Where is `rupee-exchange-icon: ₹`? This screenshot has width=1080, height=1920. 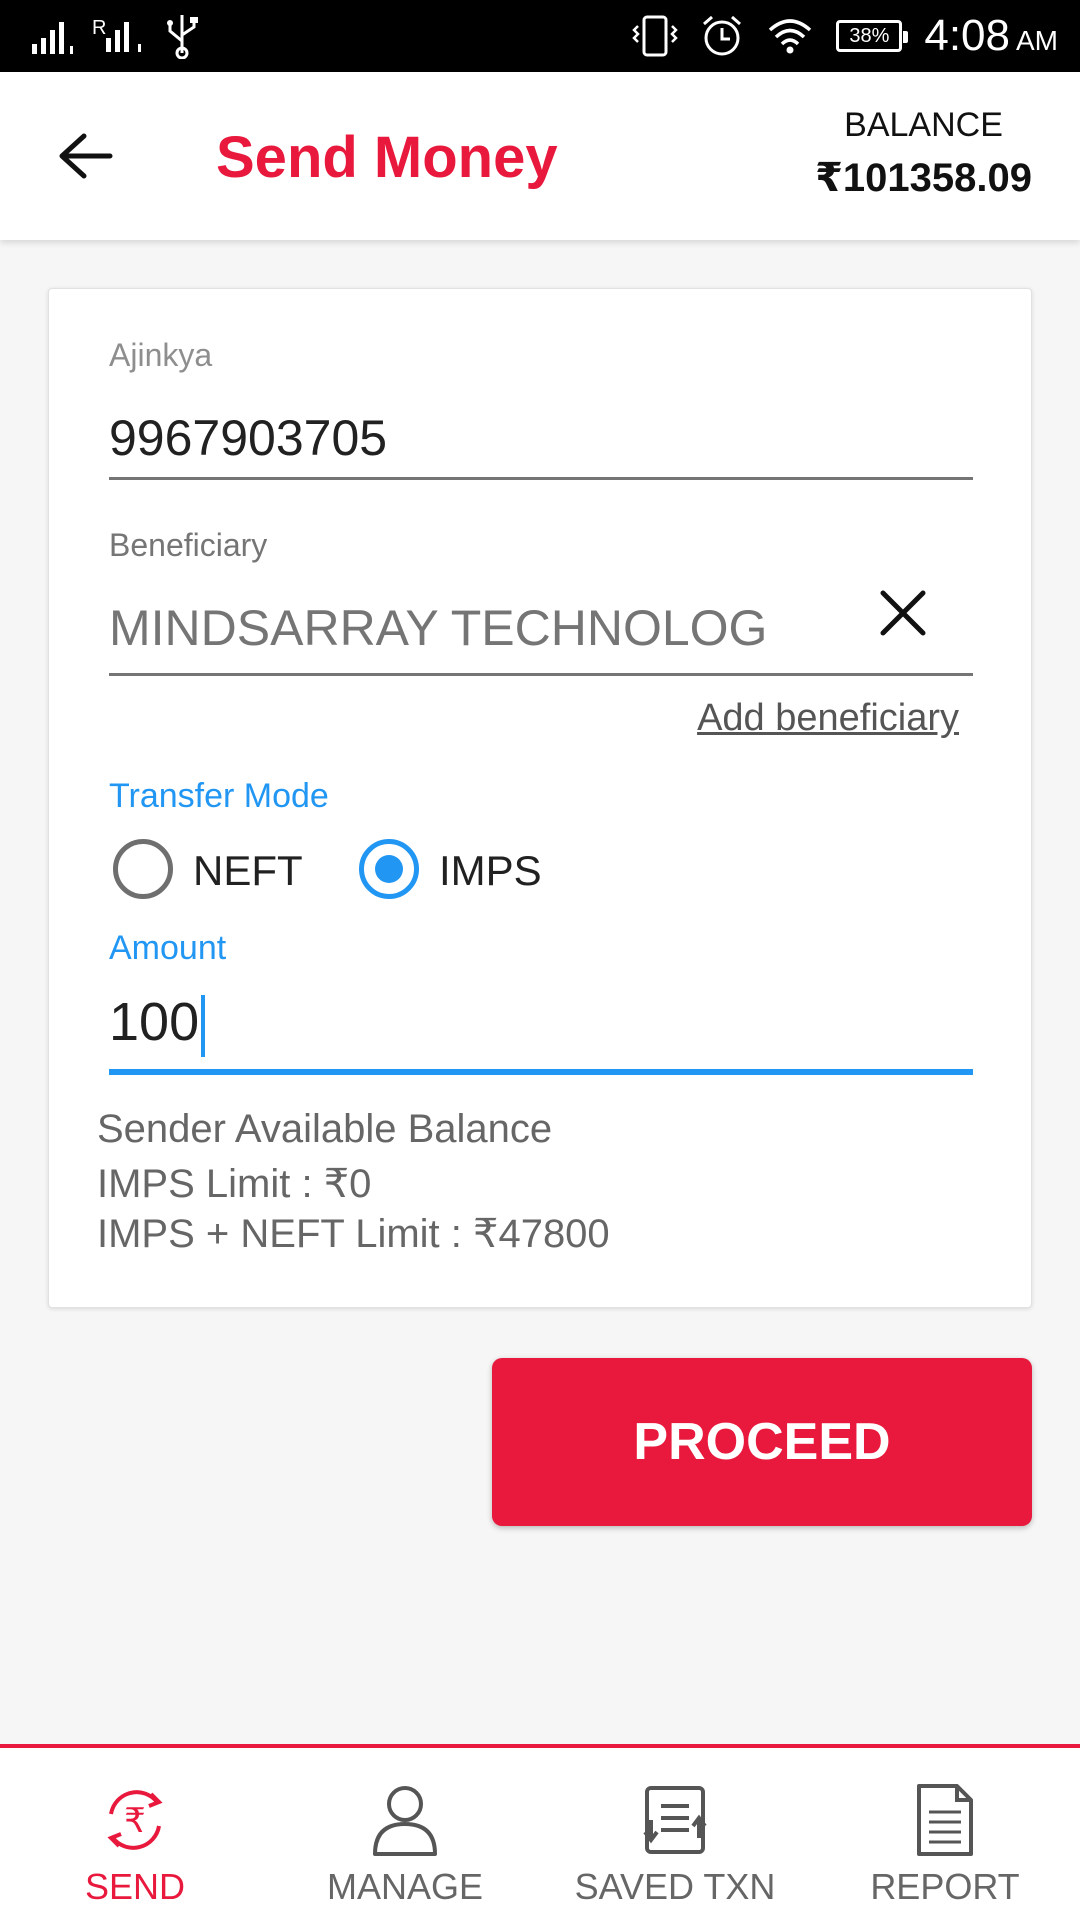
rupee-exchange-icon: ₹ is located at coordinates (135, 1820).